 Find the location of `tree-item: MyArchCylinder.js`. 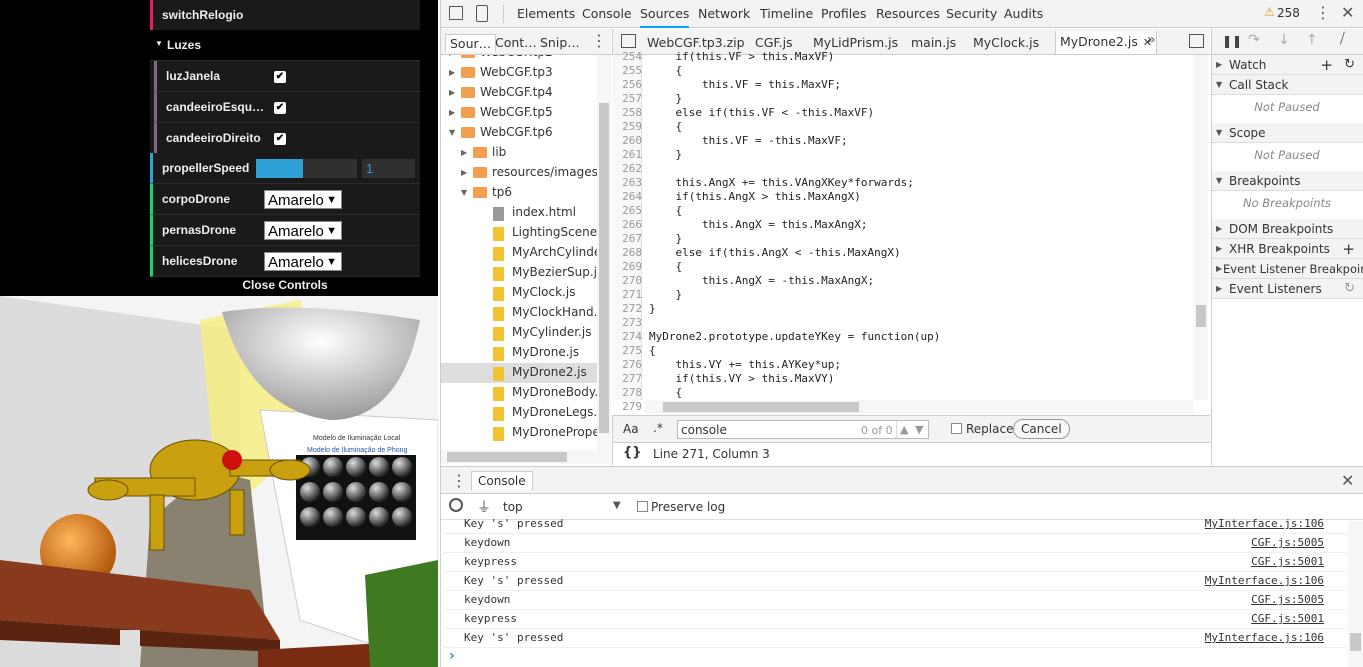

tree-item: MyArchCylinder.js is located at coordinates (519, 253).